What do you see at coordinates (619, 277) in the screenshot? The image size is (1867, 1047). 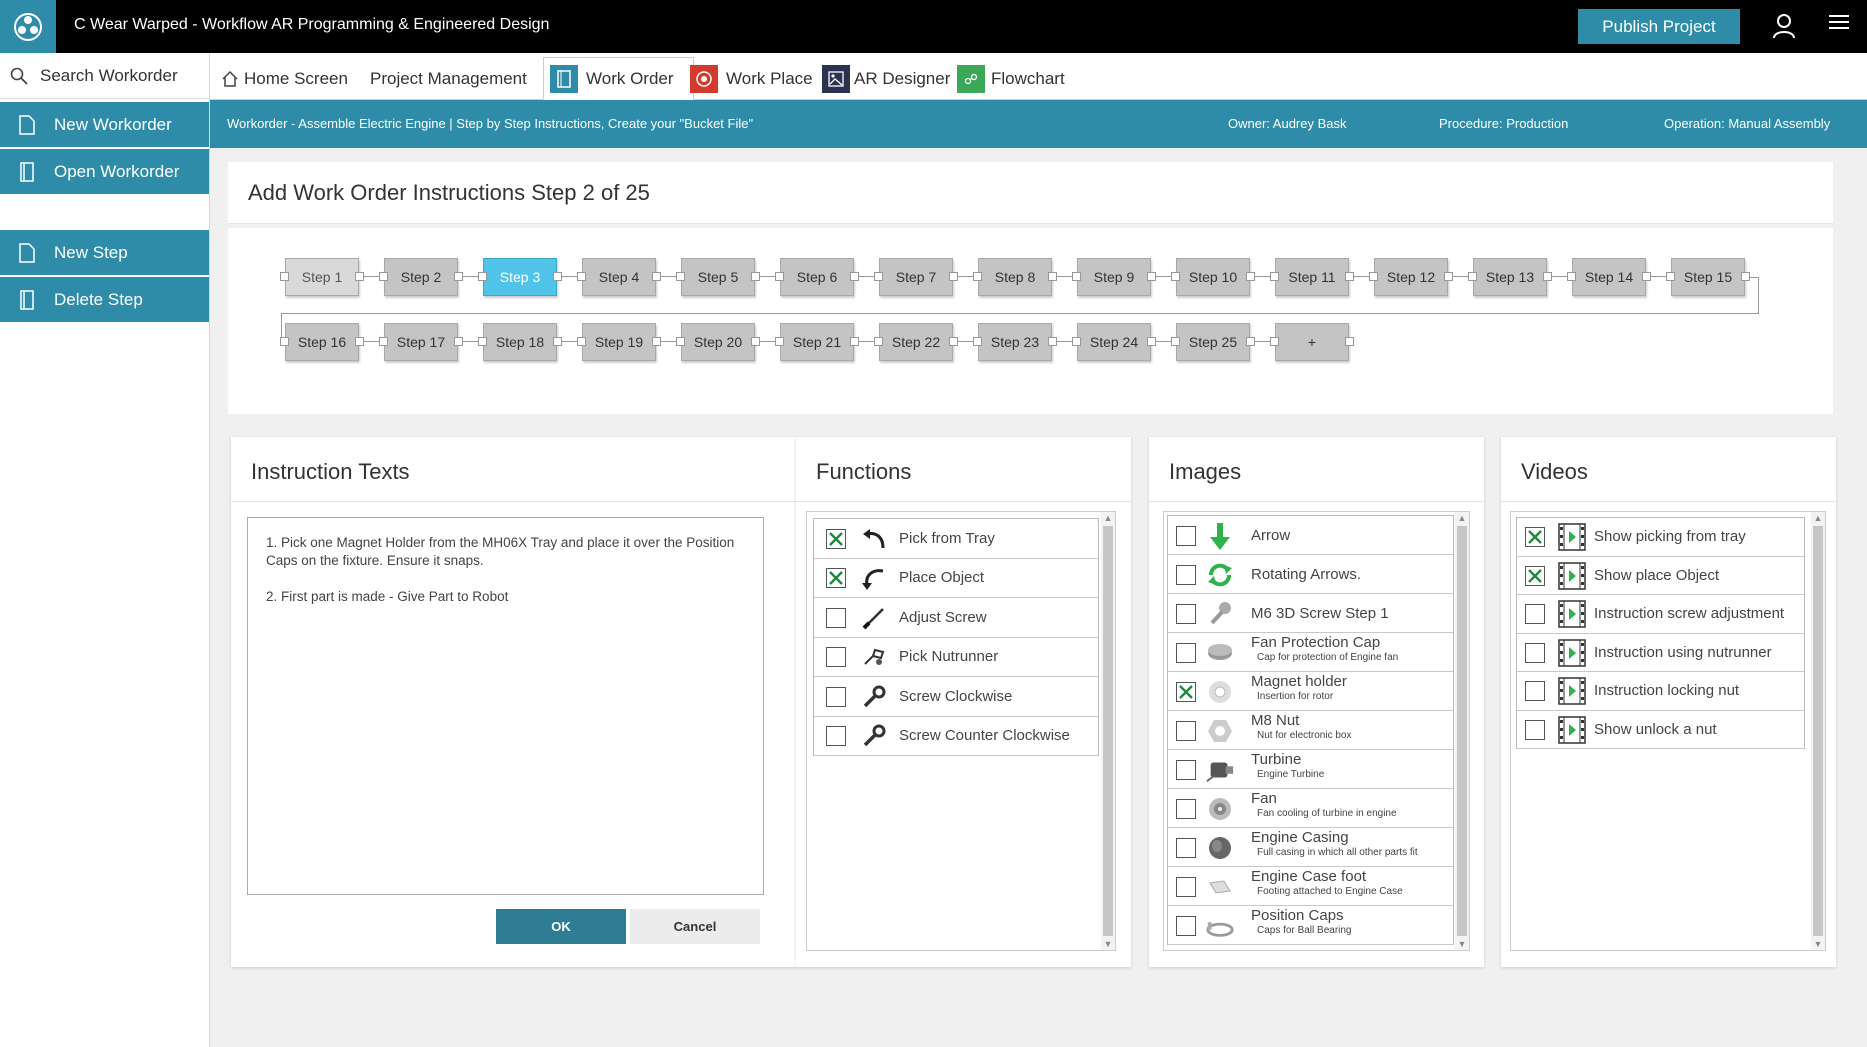 I see `step-node: Step 4` at bounding box center [619, 277].